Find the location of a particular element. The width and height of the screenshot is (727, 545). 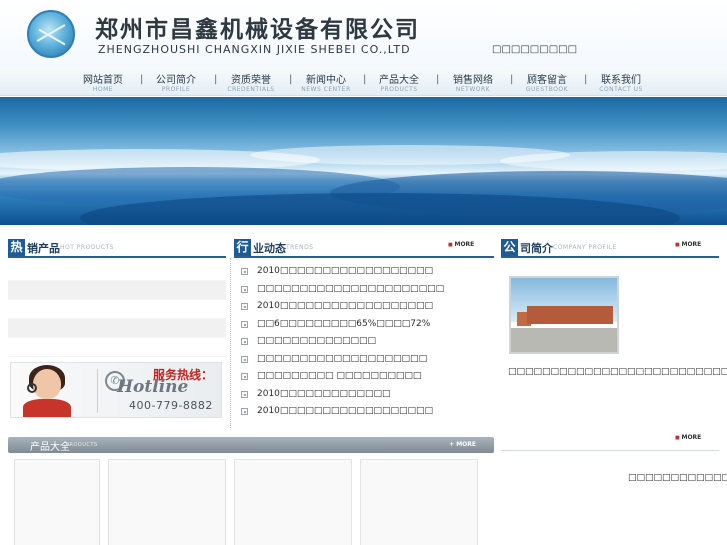

nav-label-en: CREDENTIALS is located at coordinates (251, 89).